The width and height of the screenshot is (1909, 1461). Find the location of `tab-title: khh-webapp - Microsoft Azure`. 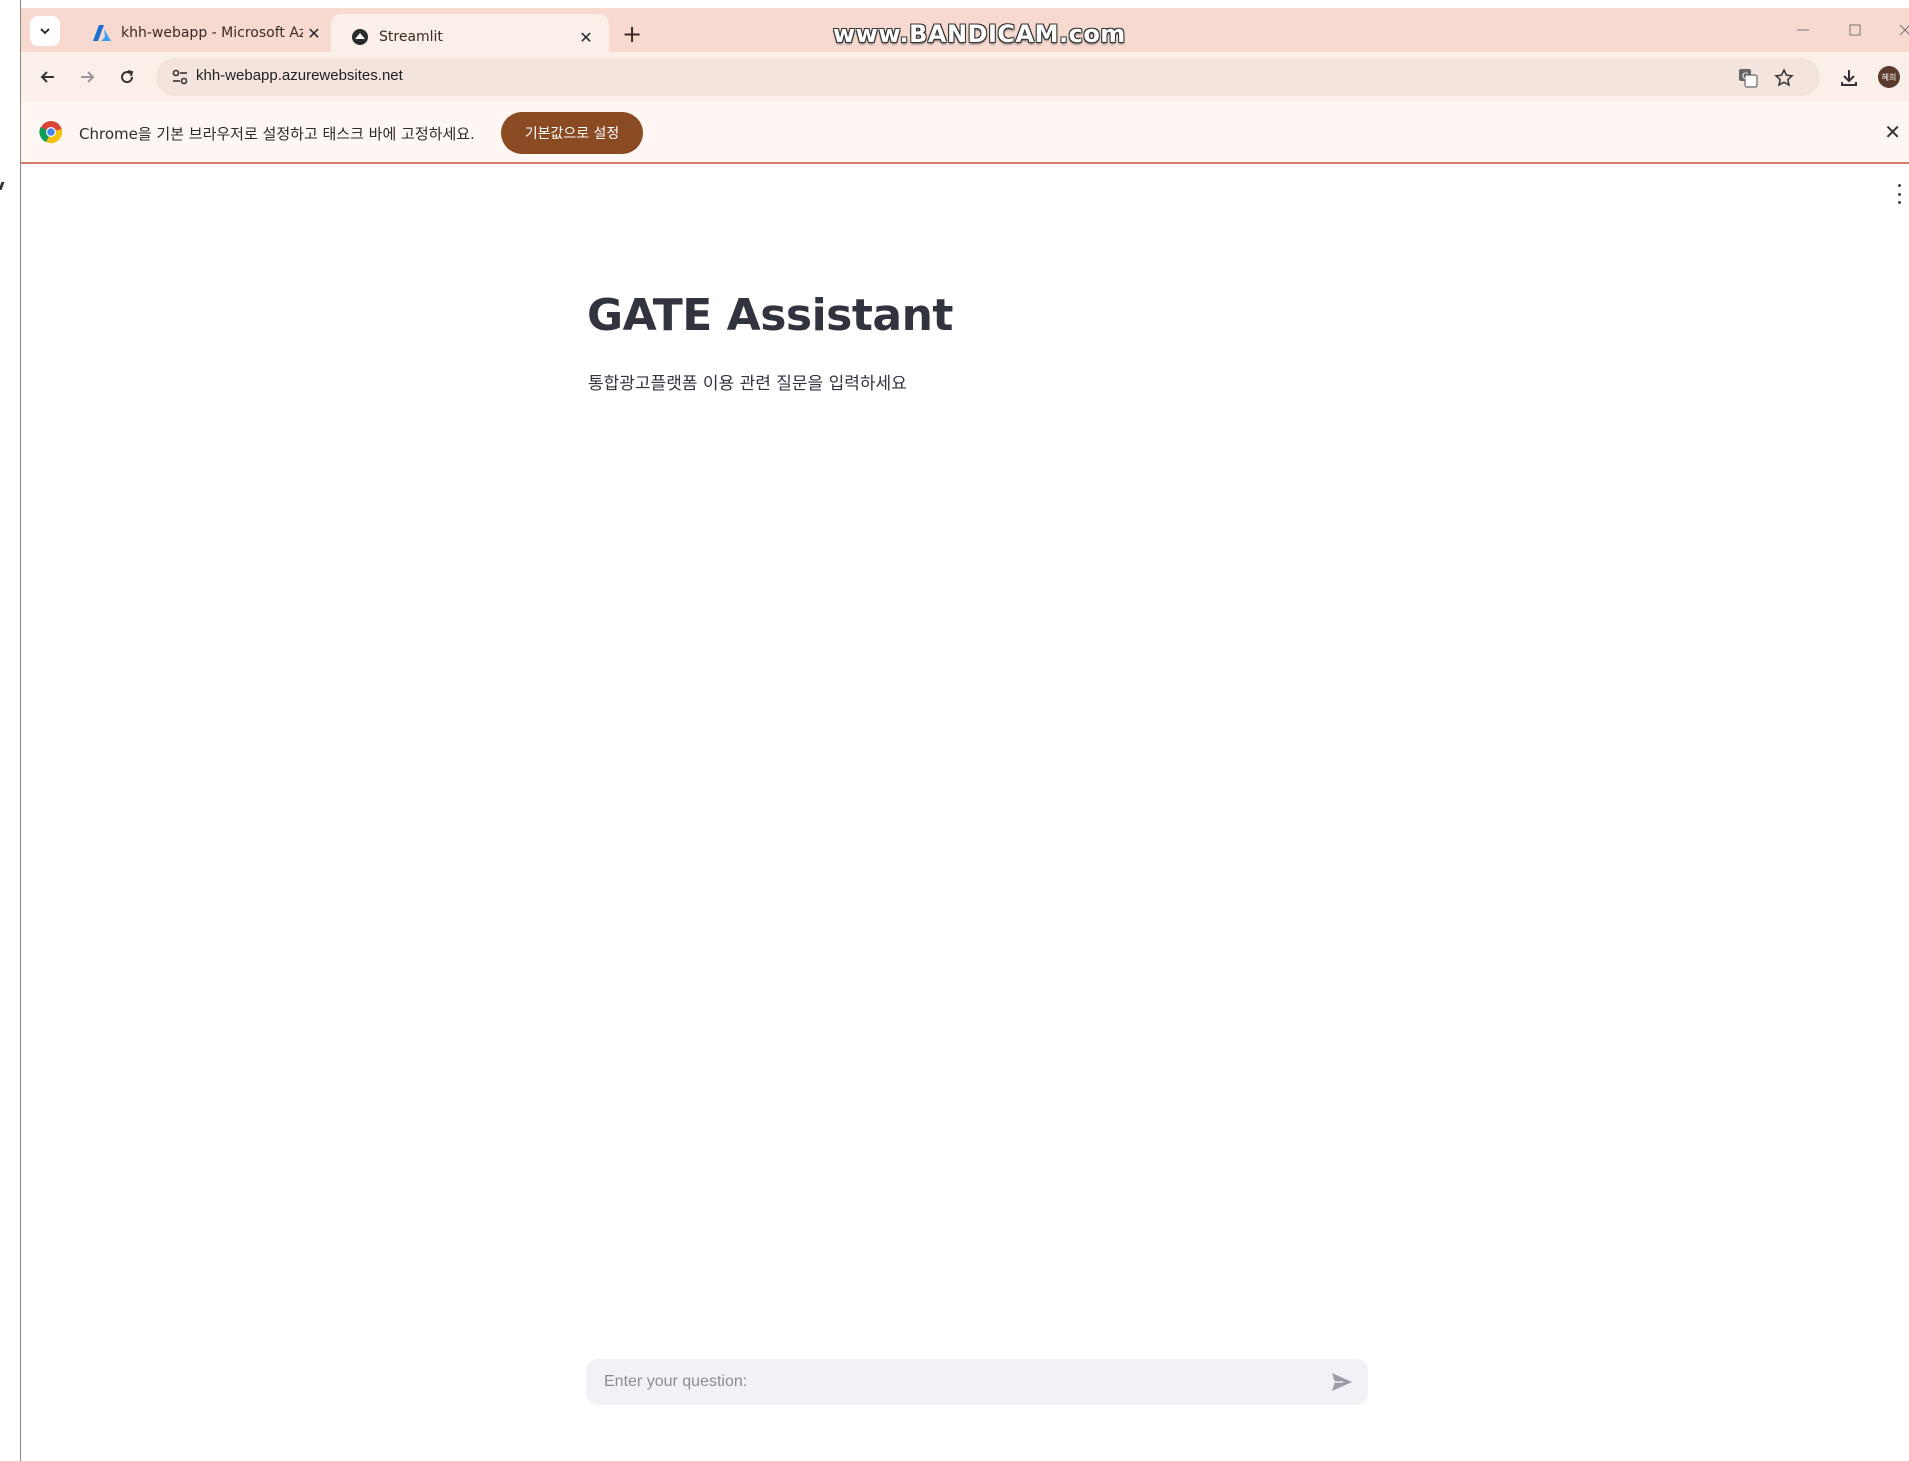

tab-title: khh-webapp - Microsoft Azure is located at coordinates (212, 33).